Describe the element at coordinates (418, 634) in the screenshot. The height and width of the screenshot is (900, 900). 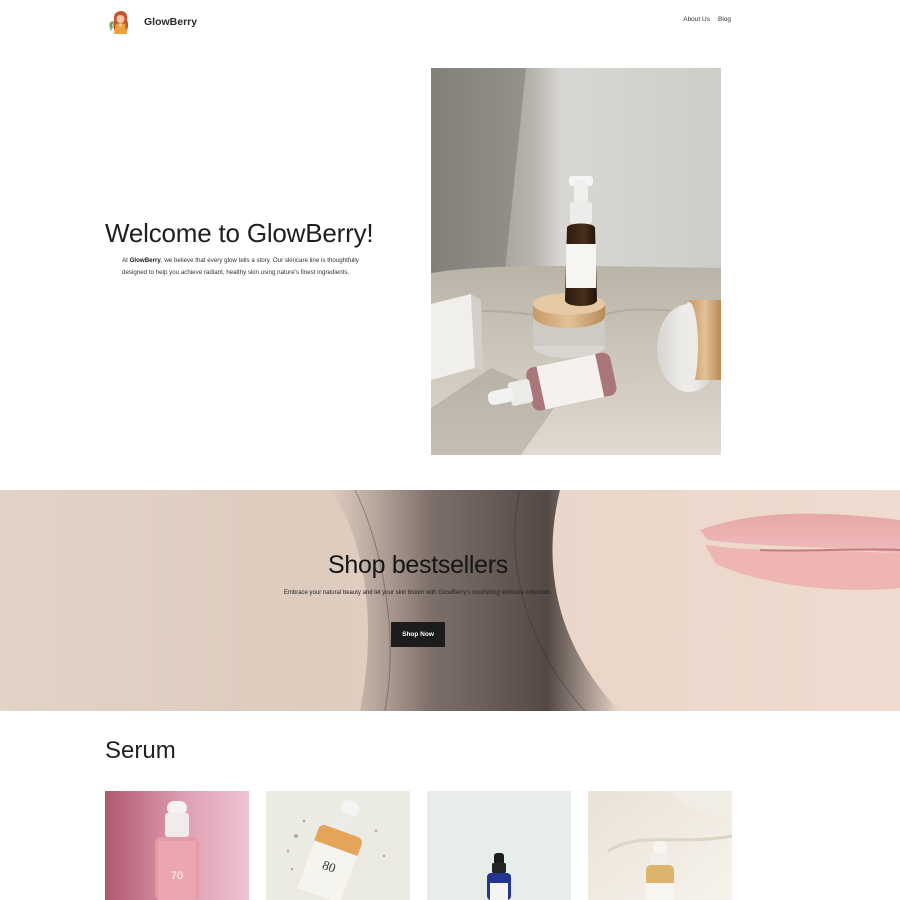
I see `shop-now-button: Shop Now` at that location.